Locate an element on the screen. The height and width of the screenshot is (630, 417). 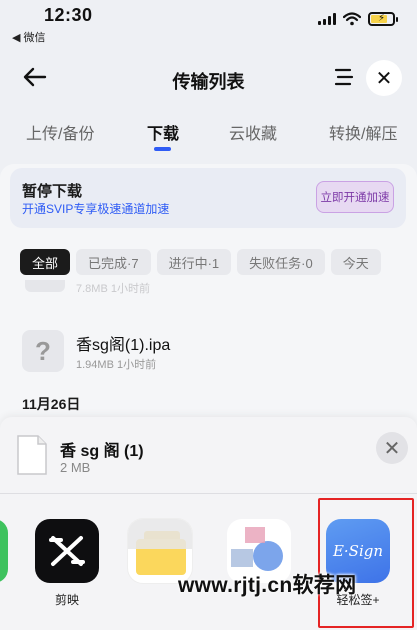
status-icons: ⚡ is located at coordinates (358, 19).